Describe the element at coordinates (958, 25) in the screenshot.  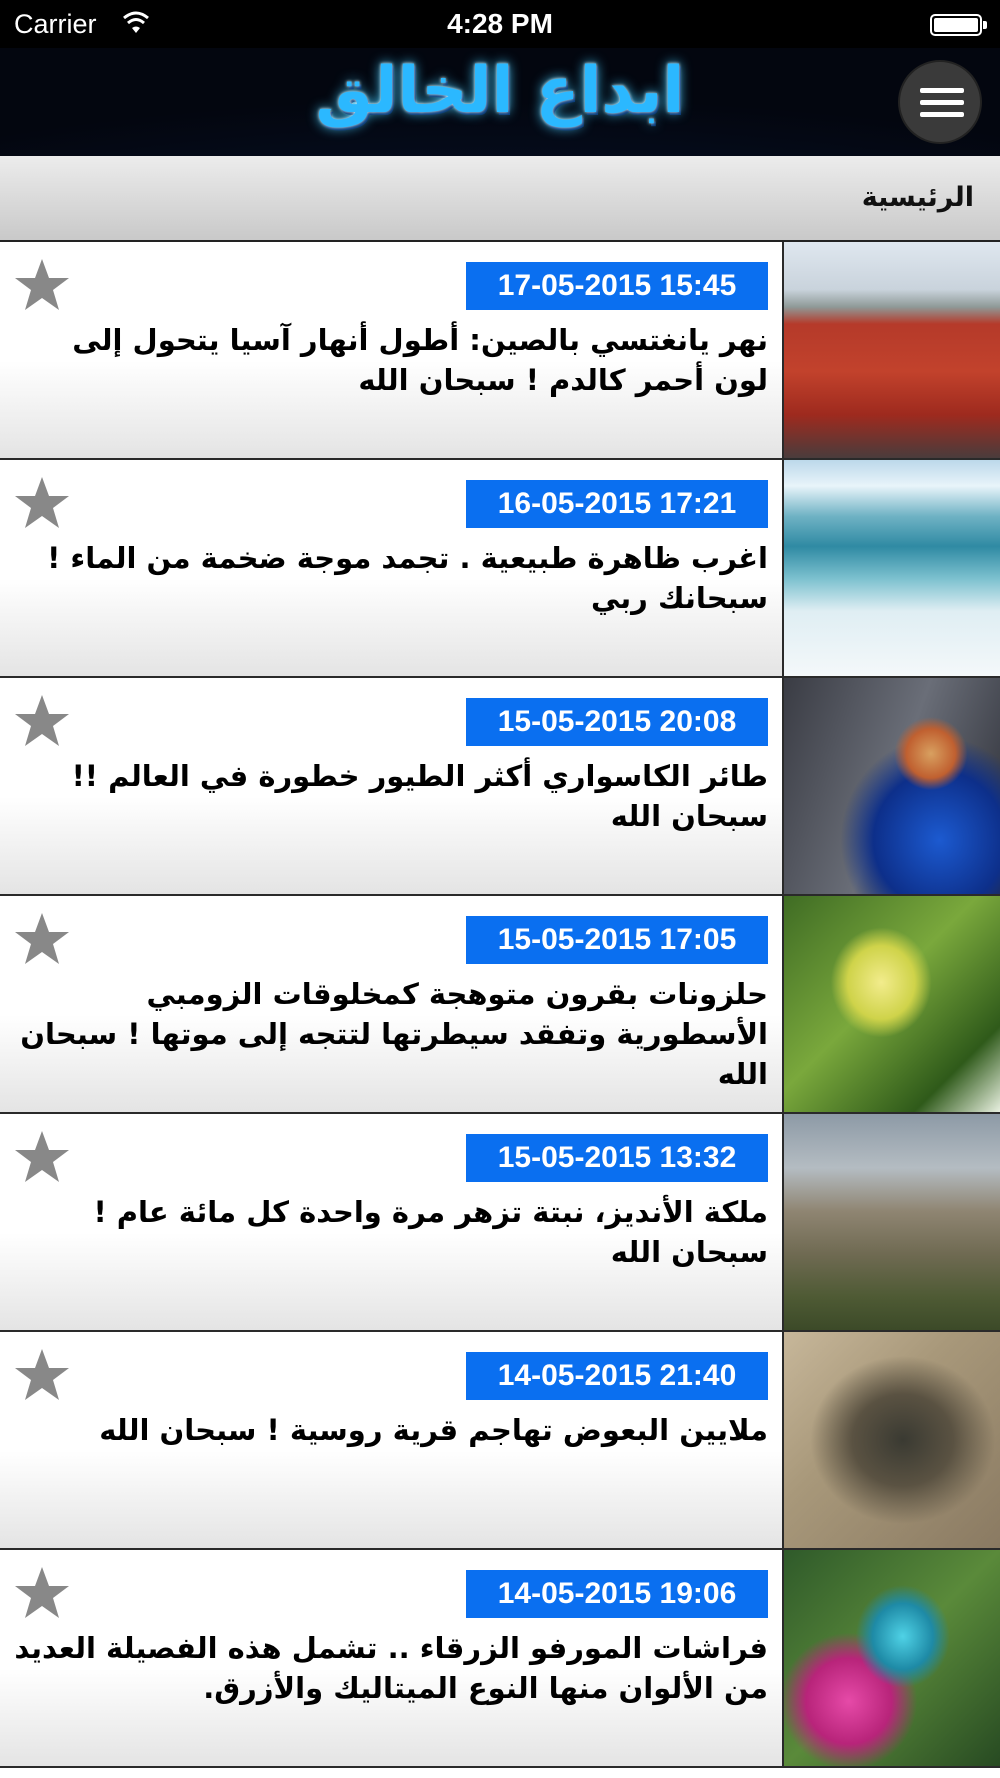
I see `battery-icon` at that location.